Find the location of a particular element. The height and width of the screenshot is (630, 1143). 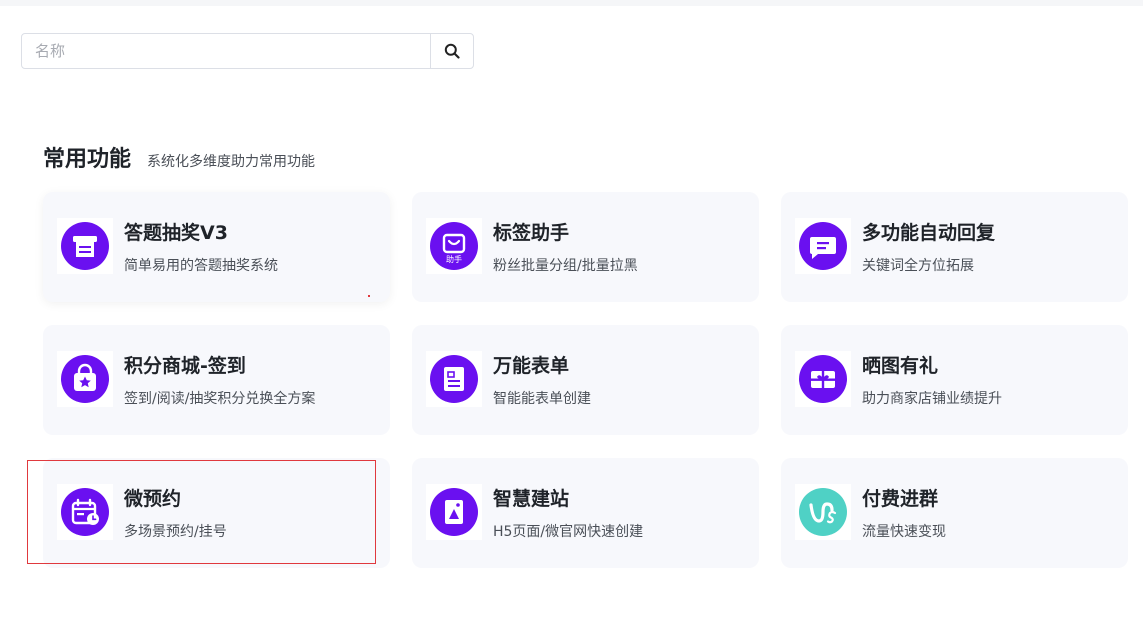

card-desc: 签到/阅读/抽奖积分兑换全方案 is located at coordinates (220, 399).